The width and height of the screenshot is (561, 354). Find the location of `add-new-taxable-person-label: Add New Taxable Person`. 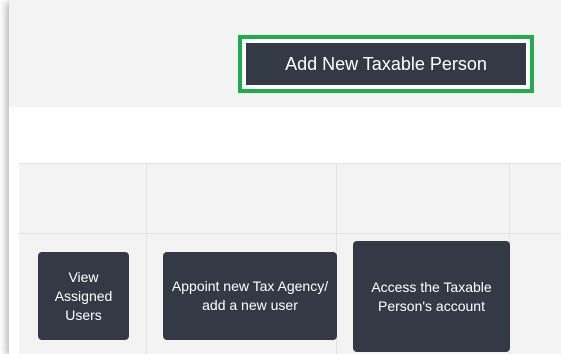

add-new-taxable-person-label: Add New Taxable Person is located at coordinates (386, 64).